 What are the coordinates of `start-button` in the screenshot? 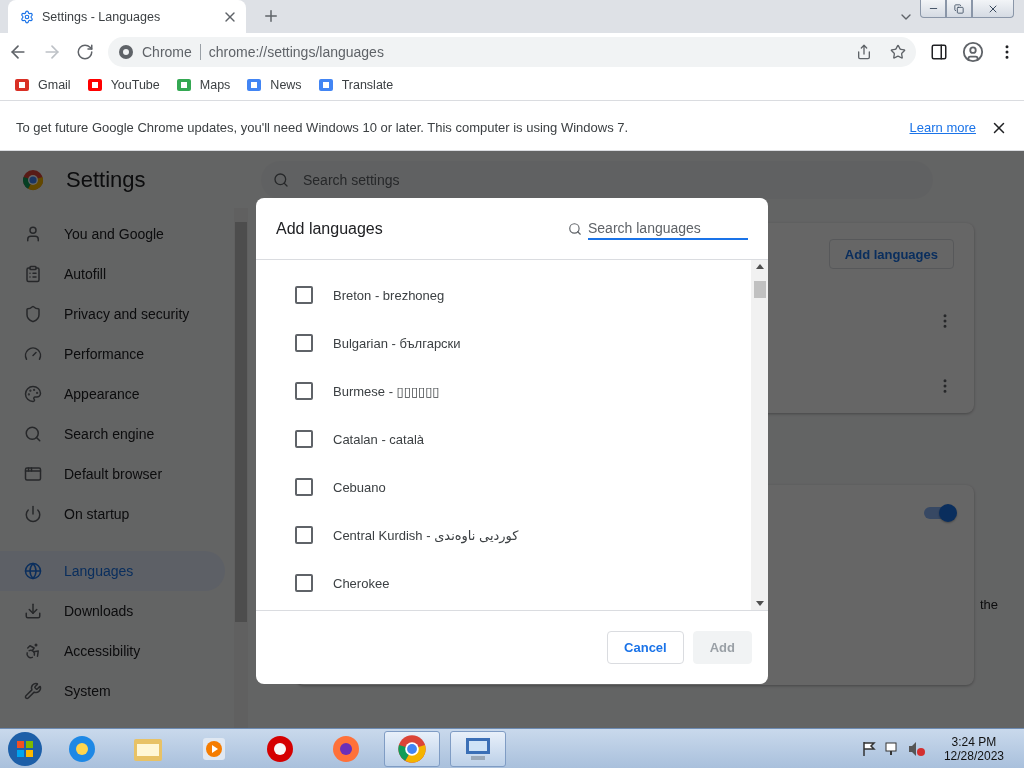 It's located at (25, 748).